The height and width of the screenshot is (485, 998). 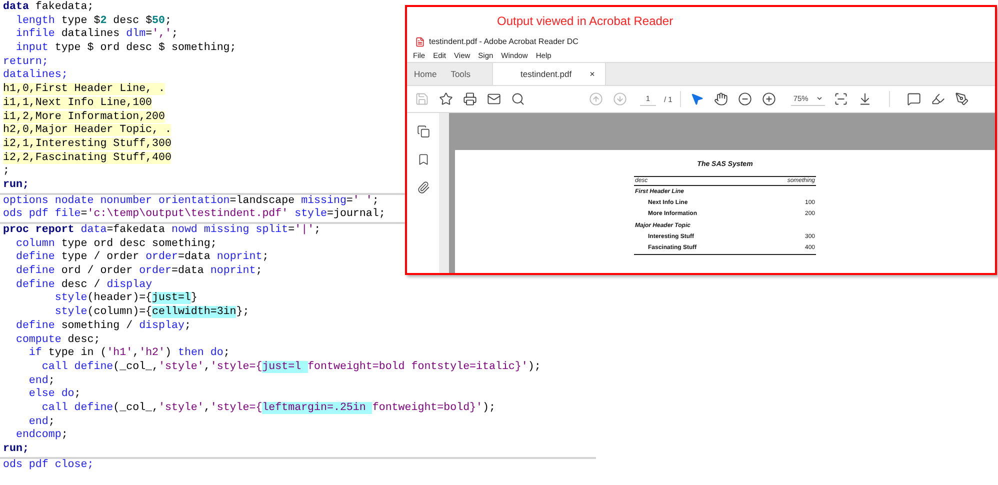 I want to click on pdf-file-icon, so click(x=420, y=41).